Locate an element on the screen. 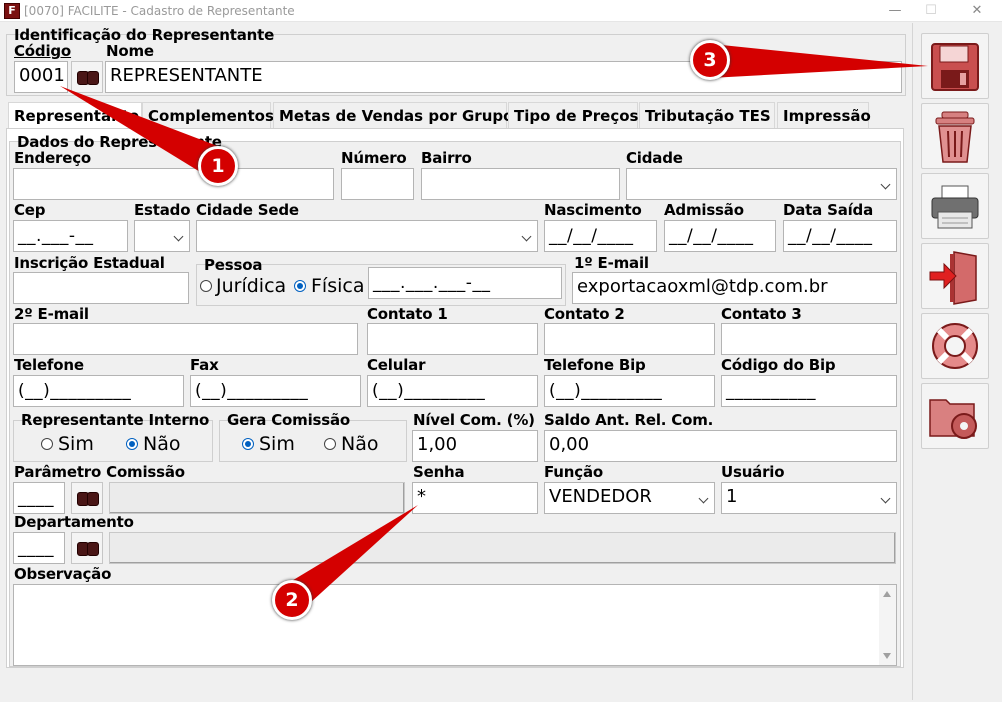  callout-badge-3: 3 is located at coordinates (710, 60).